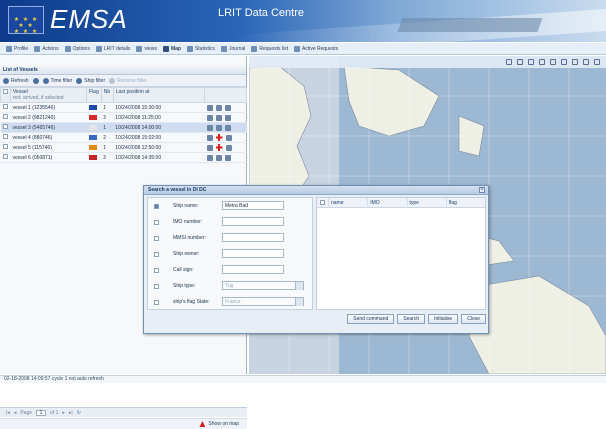 The image size is (606, 429). I want to click on ship-owner-checkbox, so click(156, 254).